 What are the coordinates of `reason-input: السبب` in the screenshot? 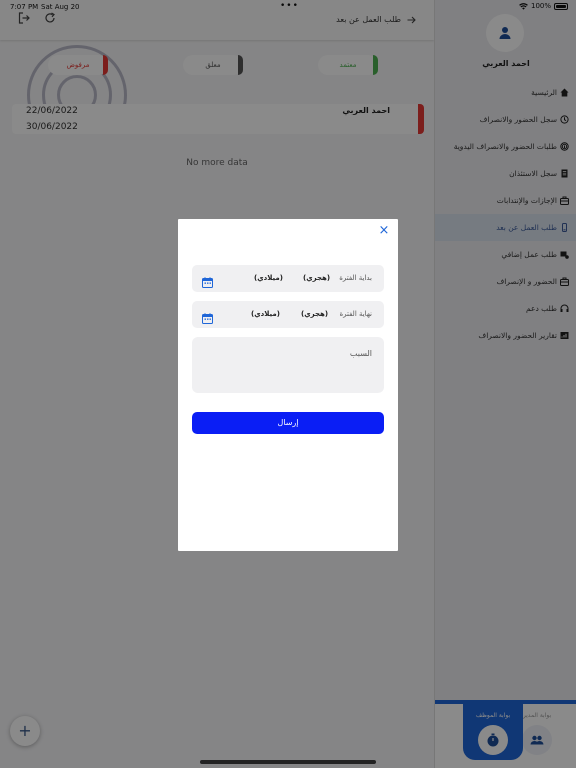 It's located at (288, 365).